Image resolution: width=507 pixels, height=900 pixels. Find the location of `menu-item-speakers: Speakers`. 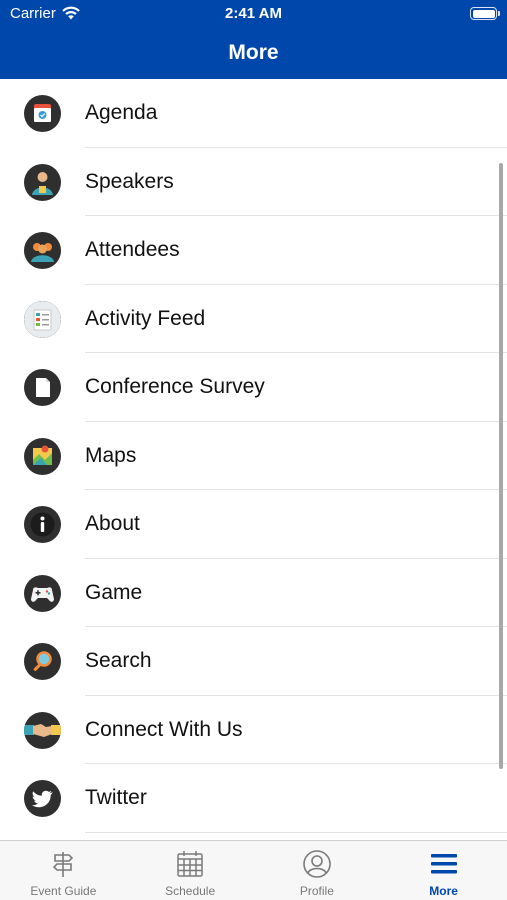

menu-item-speakers: Speakers is located at coordinates (253, 182).